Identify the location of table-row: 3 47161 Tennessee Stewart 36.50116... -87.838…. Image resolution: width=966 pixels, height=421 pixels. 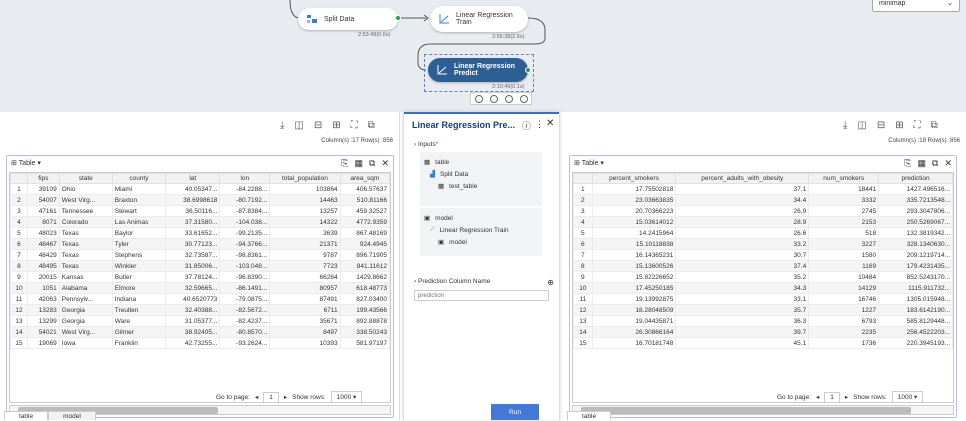
(200, 211).